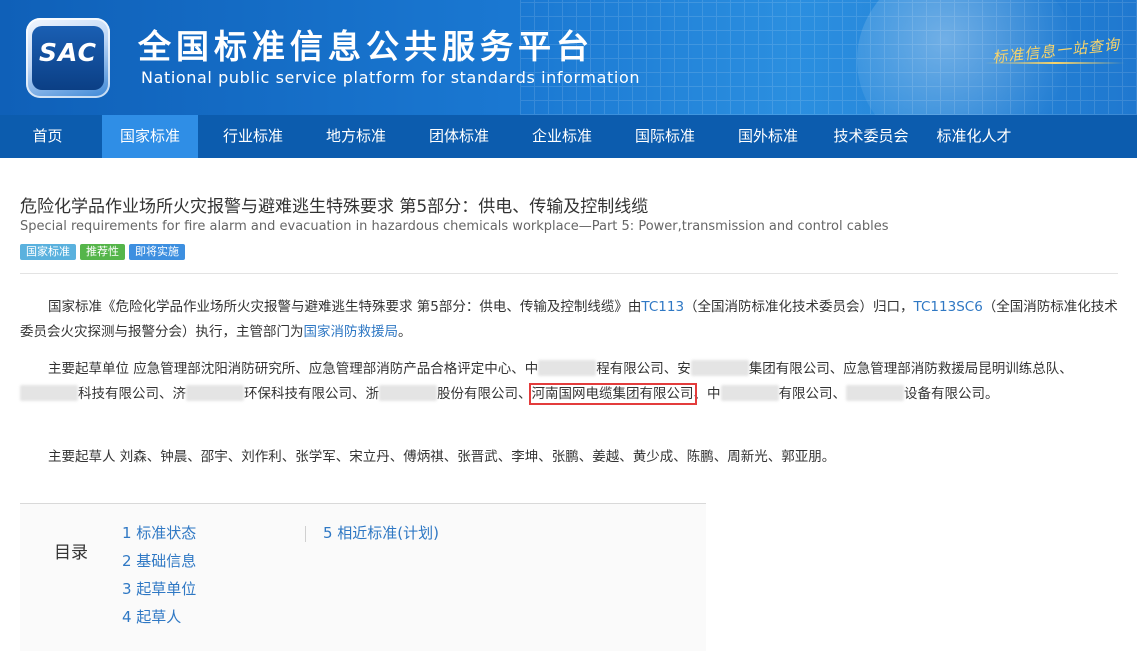 Image resolution: width=1137 pixels, height=651 pixels. I want to click on slogan-underline, so click(1055, 63).